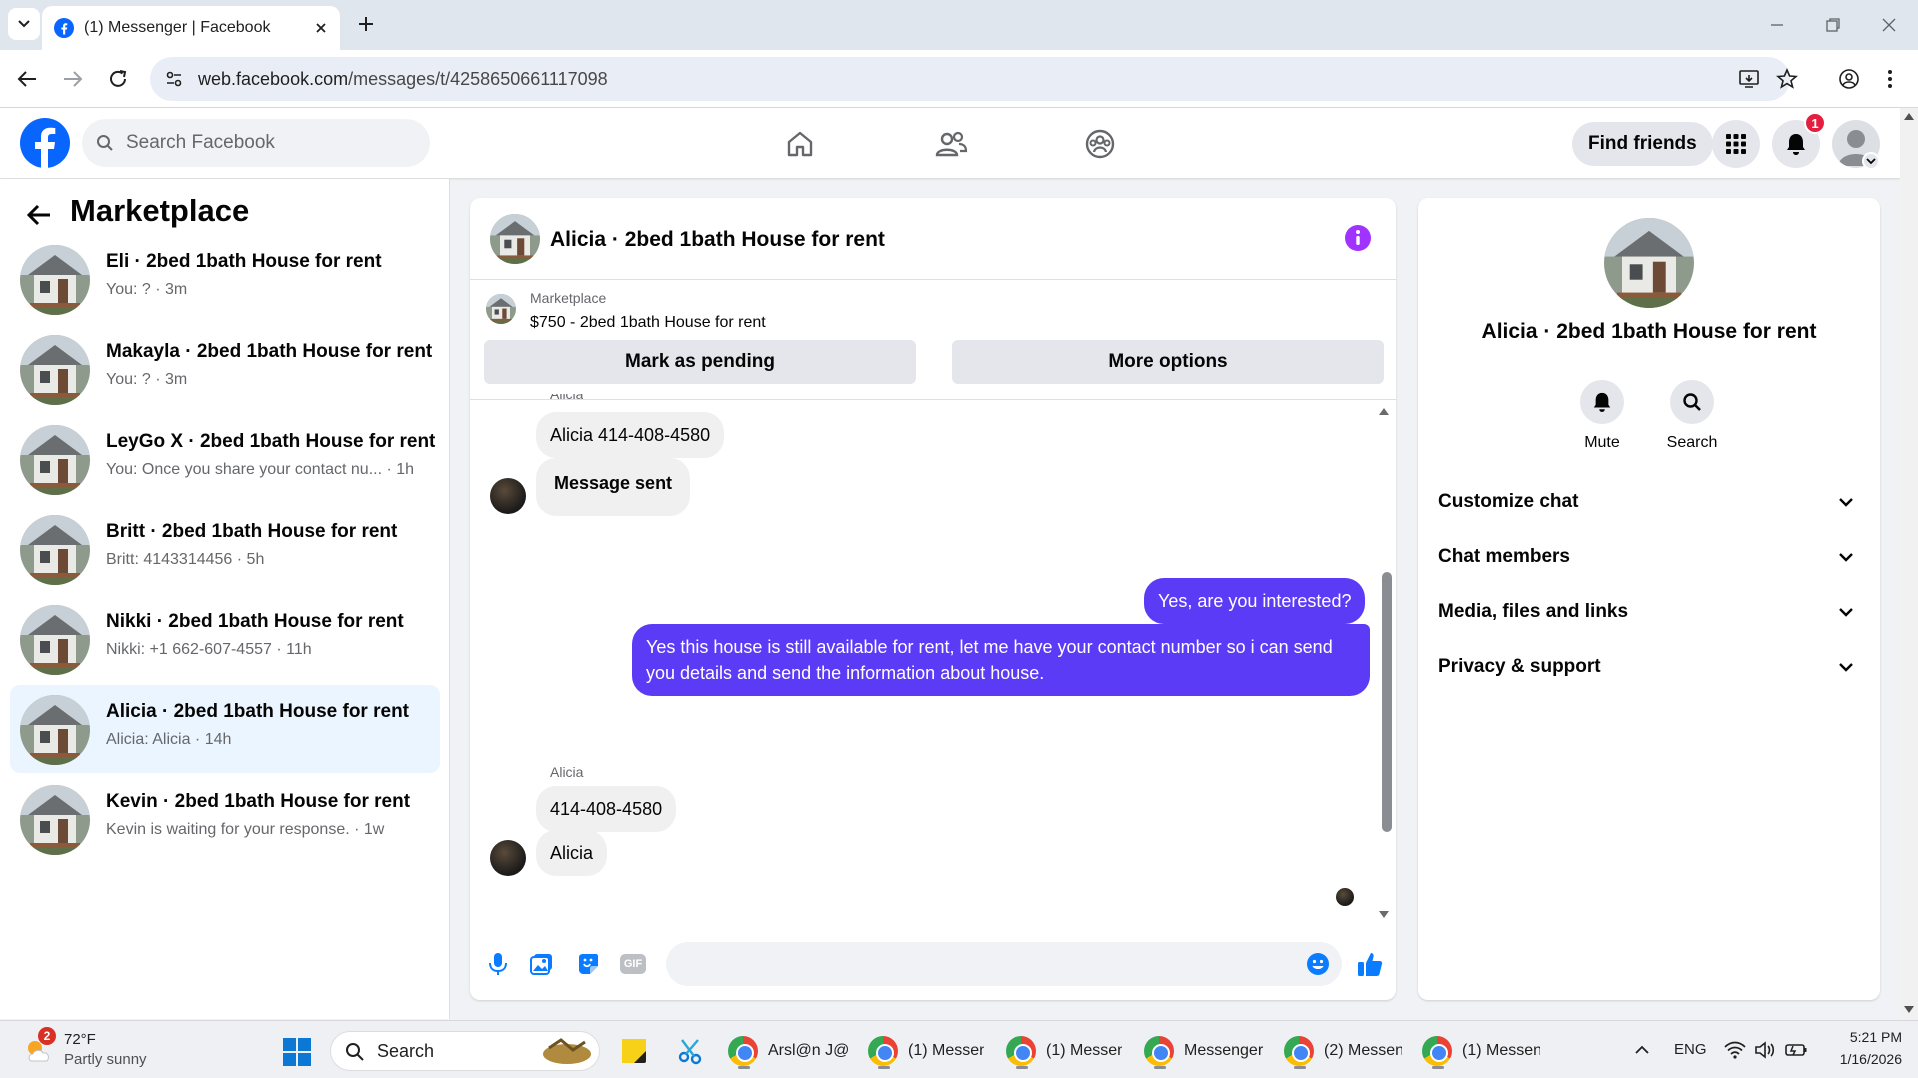  Describe the element at coordinates (1642, 144) in the screenshot. I see `find-friends-button: Find friends` at that location.